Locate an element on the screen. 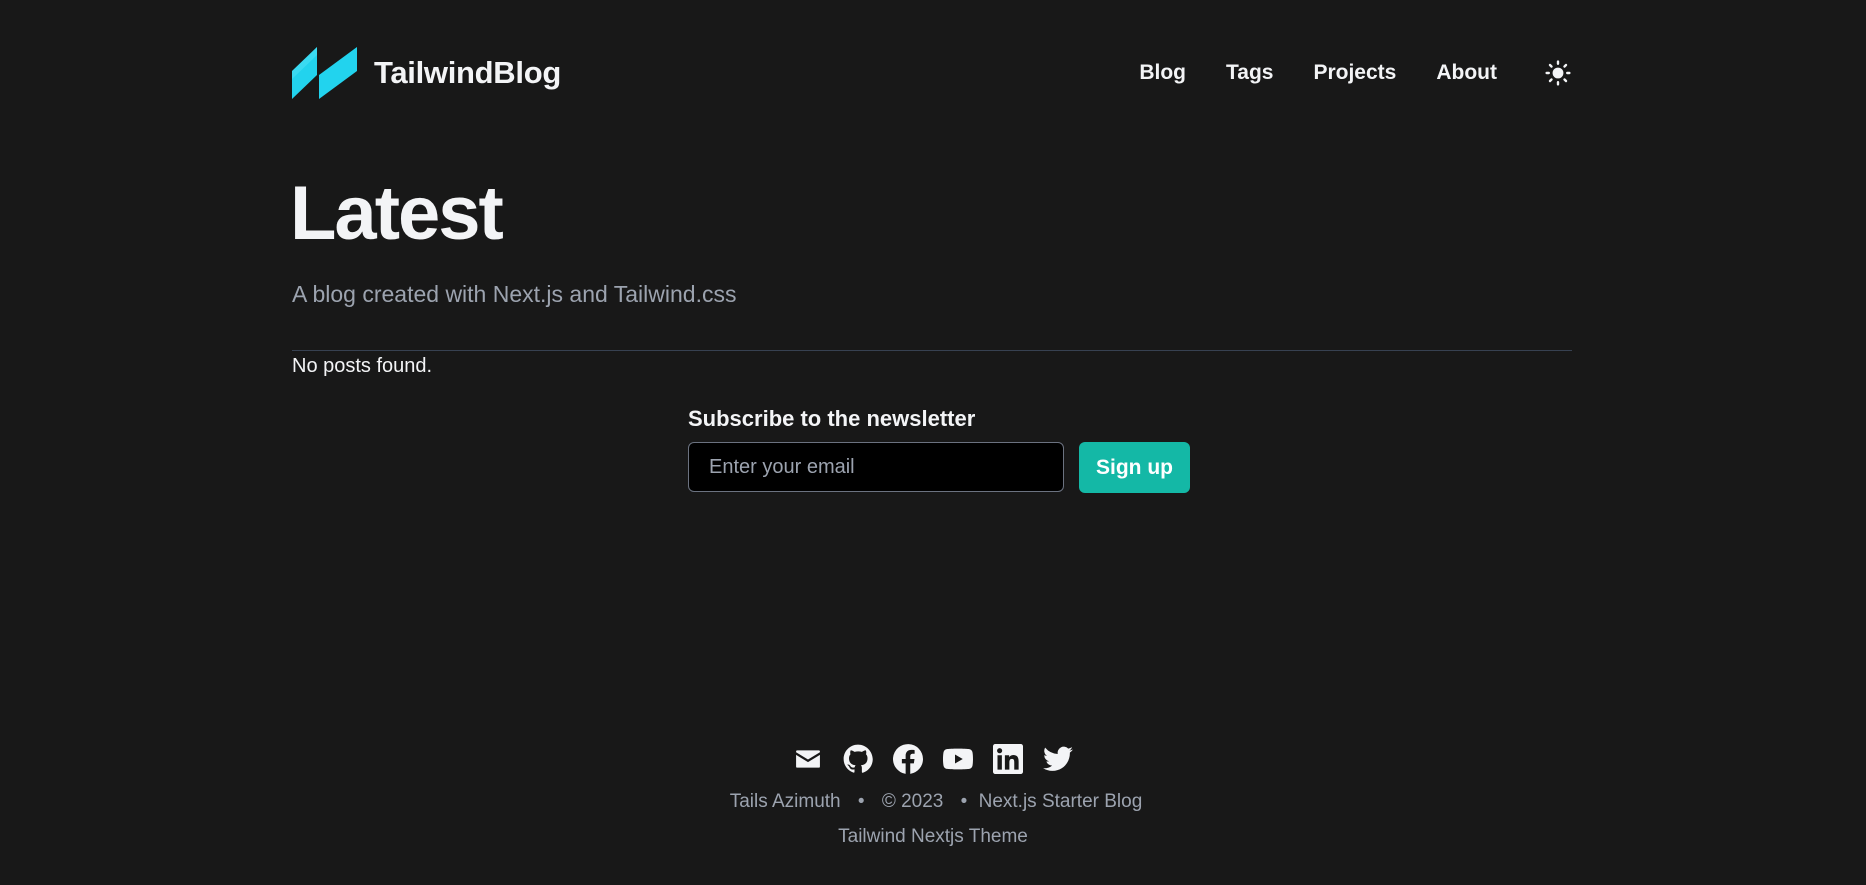 Image resolution: width=1866 pixels, height=885 pixels. facebook-icon is located at coordinates (908, 759).